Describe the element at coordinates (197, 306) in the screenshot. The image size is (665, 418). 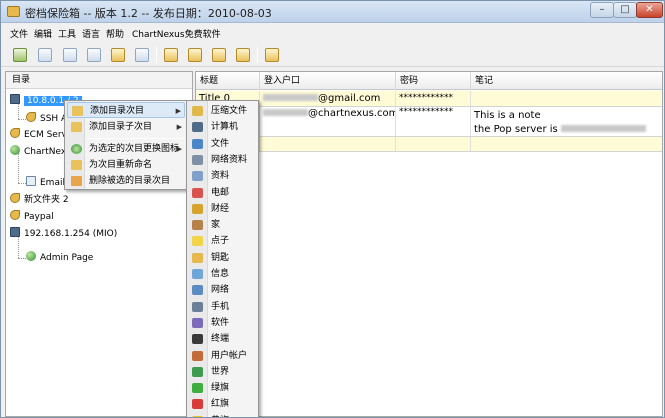
I see `mobile-icon` at that location.